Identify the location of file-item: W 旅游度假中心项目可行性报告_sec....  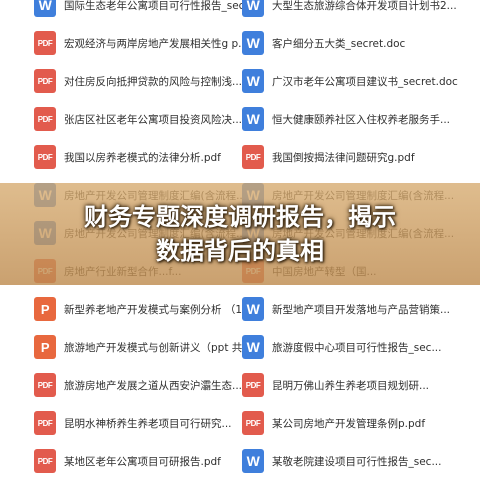
(359, 347).